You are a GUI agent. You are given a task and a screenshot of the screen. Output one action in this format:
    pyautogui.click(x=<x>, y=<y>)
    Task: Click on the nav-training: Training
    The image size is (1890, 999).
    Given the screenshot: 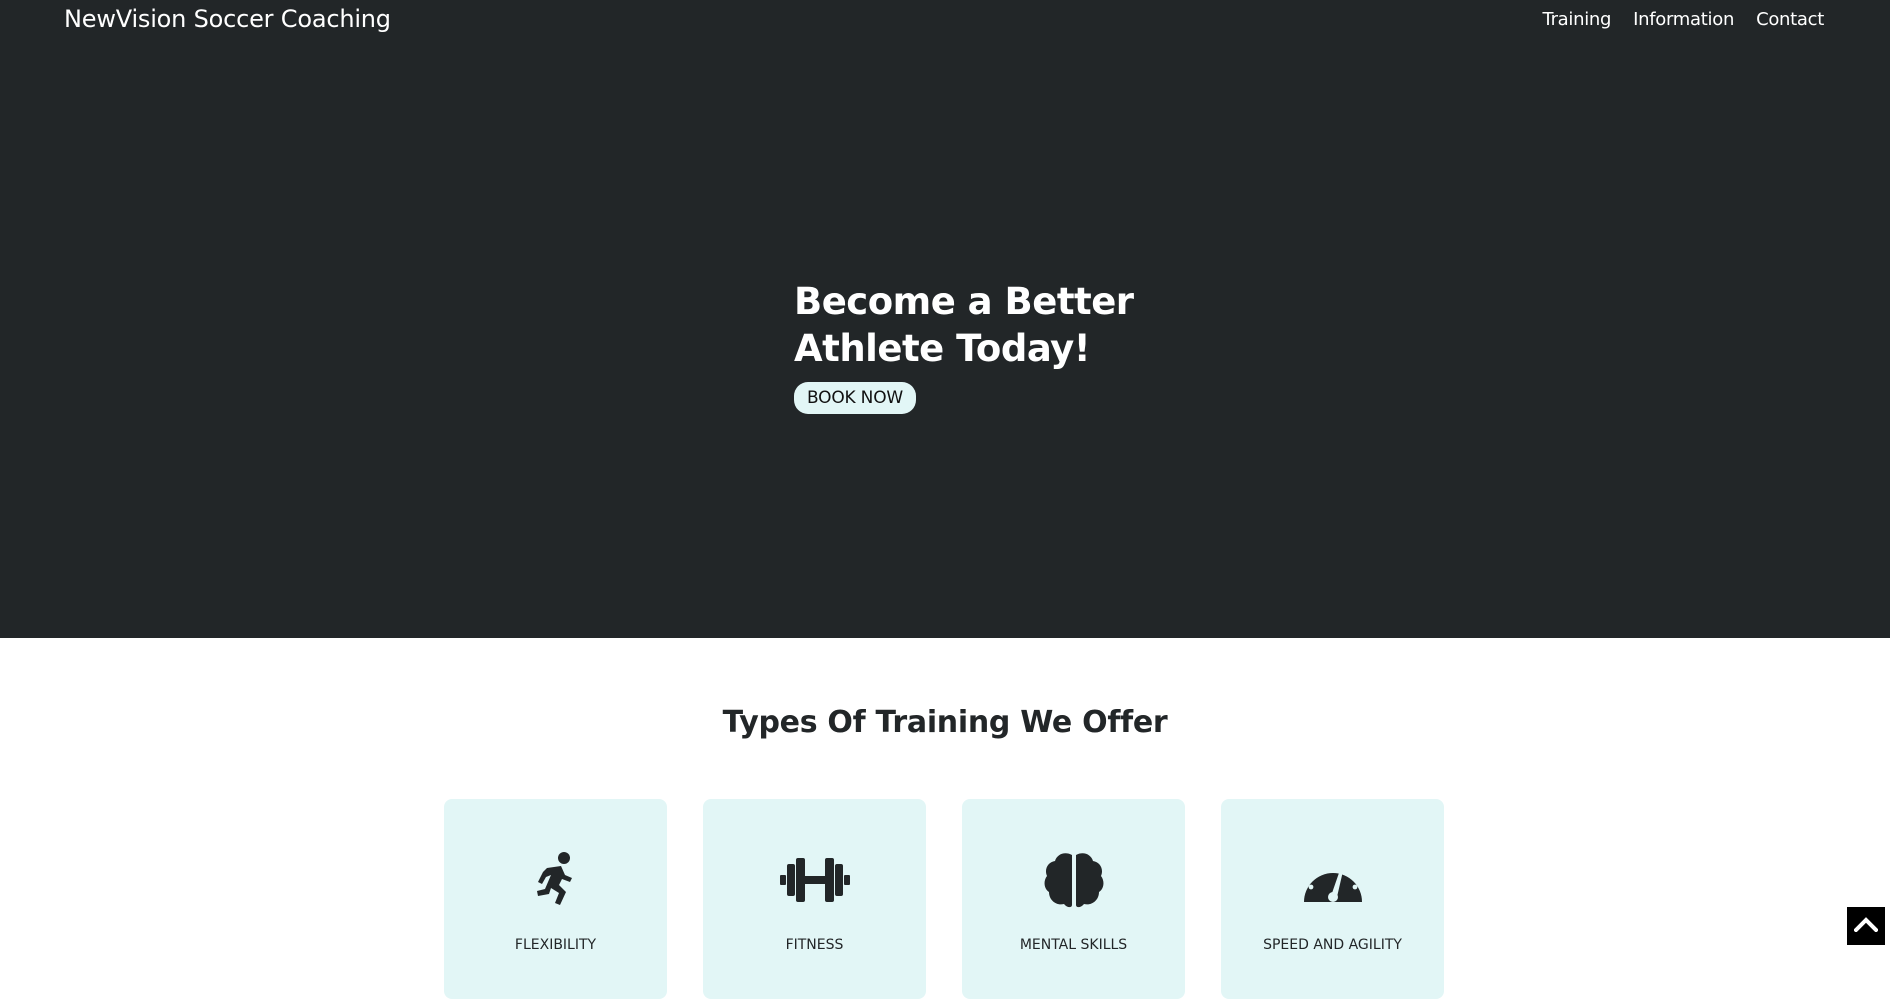 What is the action you would take?
    pyautogui.click(x=1577, y=19)
    